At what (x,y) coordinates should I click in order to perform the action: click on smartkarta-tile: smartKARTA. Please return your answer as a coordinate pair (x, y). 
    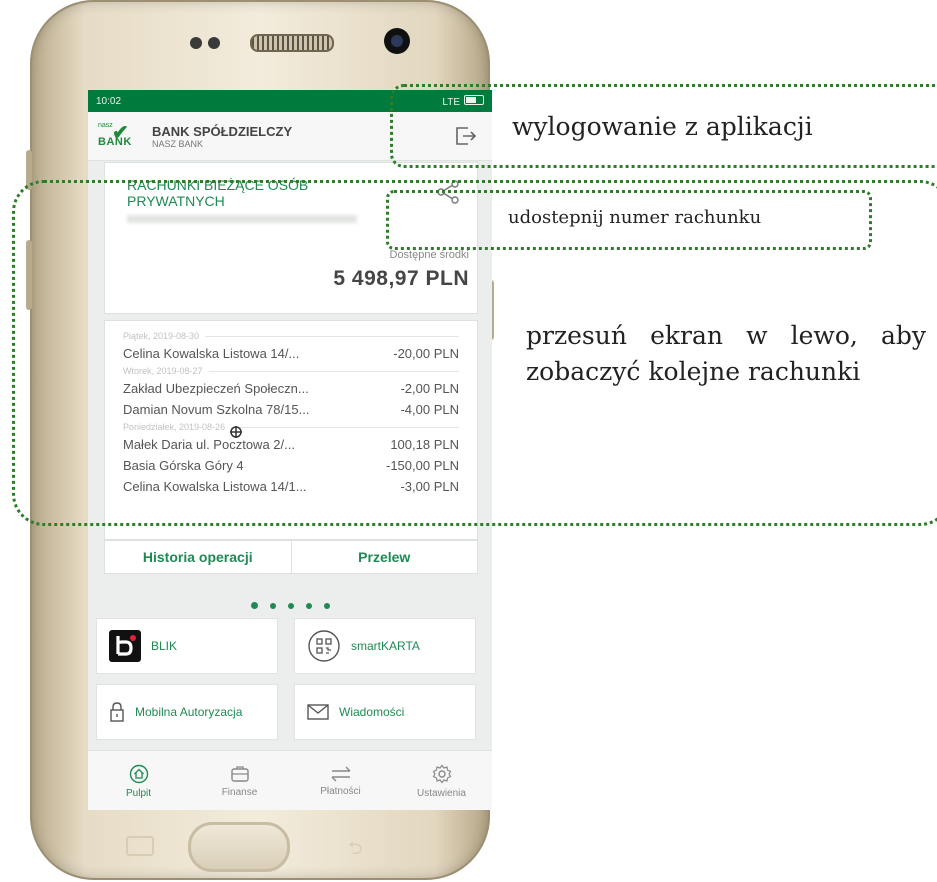
    Looking at the image, I should click on (385, 646).